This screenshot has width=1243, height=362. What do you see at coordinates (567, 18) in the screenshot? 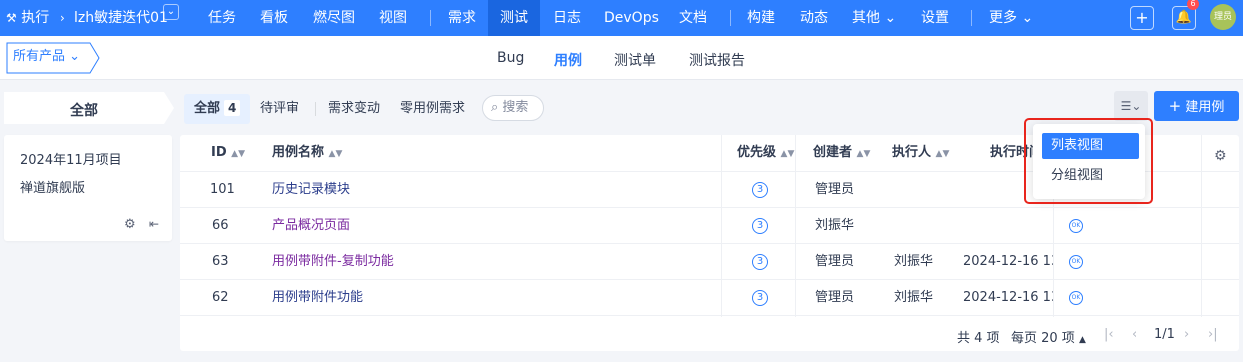
I see `nav-log: 日志` at bounding box center [567, 18].